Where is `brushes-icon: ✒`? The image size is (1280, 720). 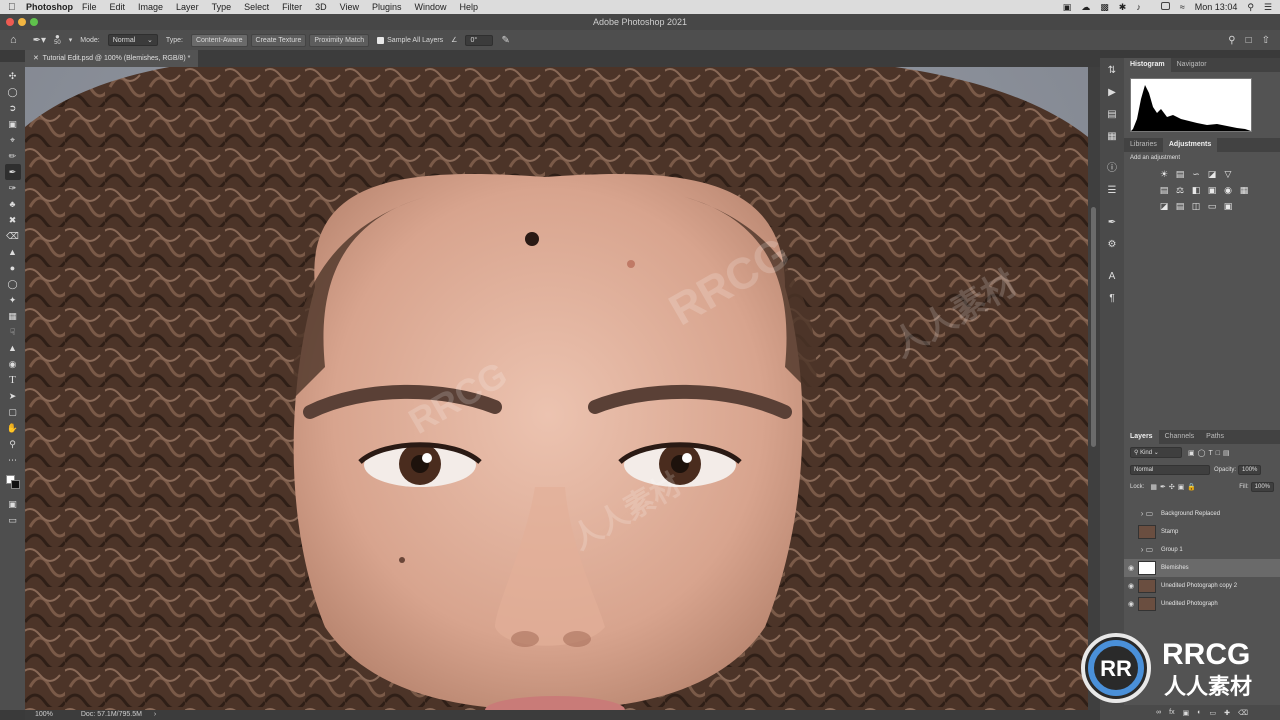
brushes-icon: ✒ is located at coordinates (1112, 223).